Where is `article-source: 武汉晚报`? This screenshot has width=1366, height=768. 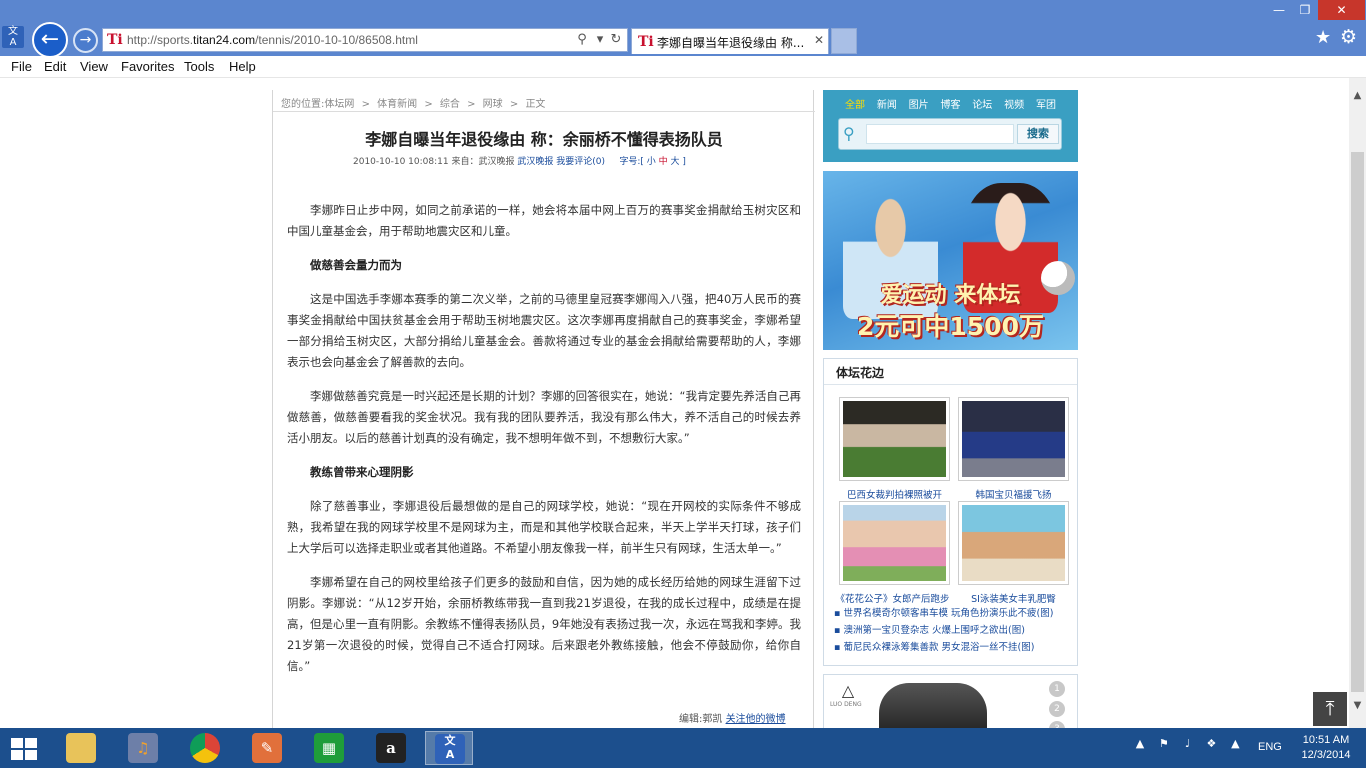 article-source: 武汉晚报 is located at coordinates (496, 162).